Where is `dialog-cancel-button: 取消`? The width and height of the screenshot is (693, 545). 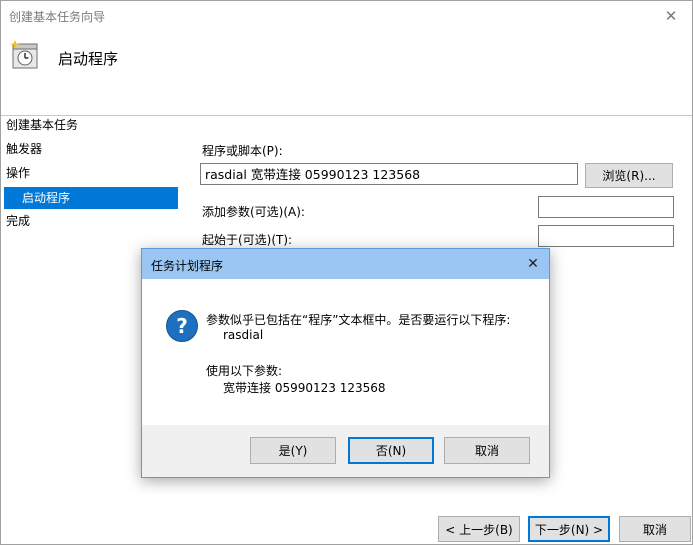
dialog-cancel-button: 取消 is located at coordinates (487, 450).